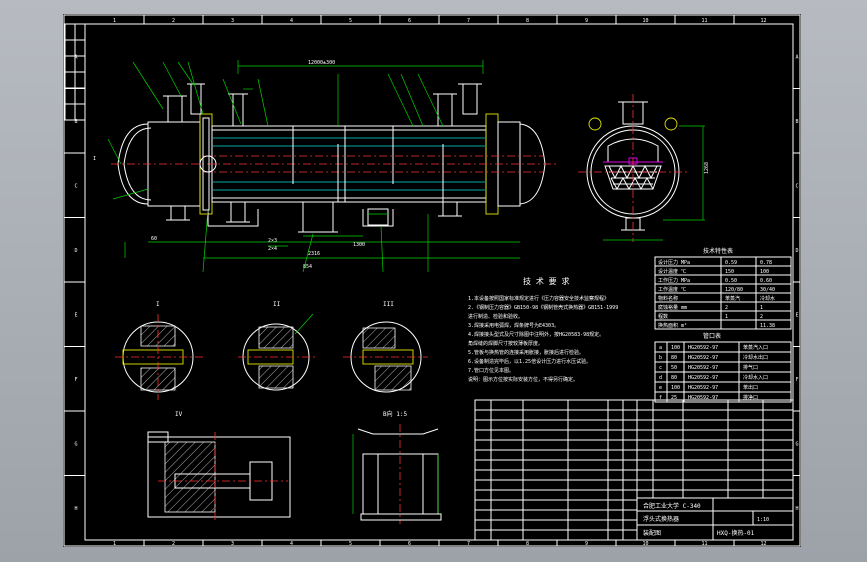  What do you see at coordinates (703, 358) in the screenshot?
I see `nozzle-row-1-std: HG20592-97` at bounding box center [703, 358].